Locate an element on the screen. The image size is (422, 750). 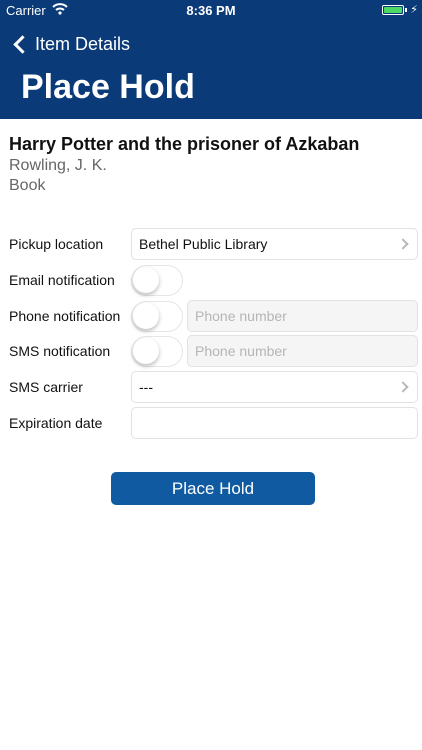
chevron-left-icon is located at coordinates (22, 44).